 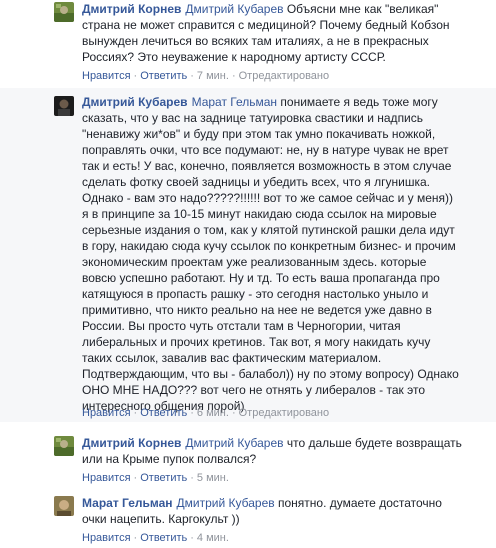 What do you see at coordinates (135, 102) in the screenshot?
I see `author-name: Дмитрий Кубарев` at bounding box center [135, 102].